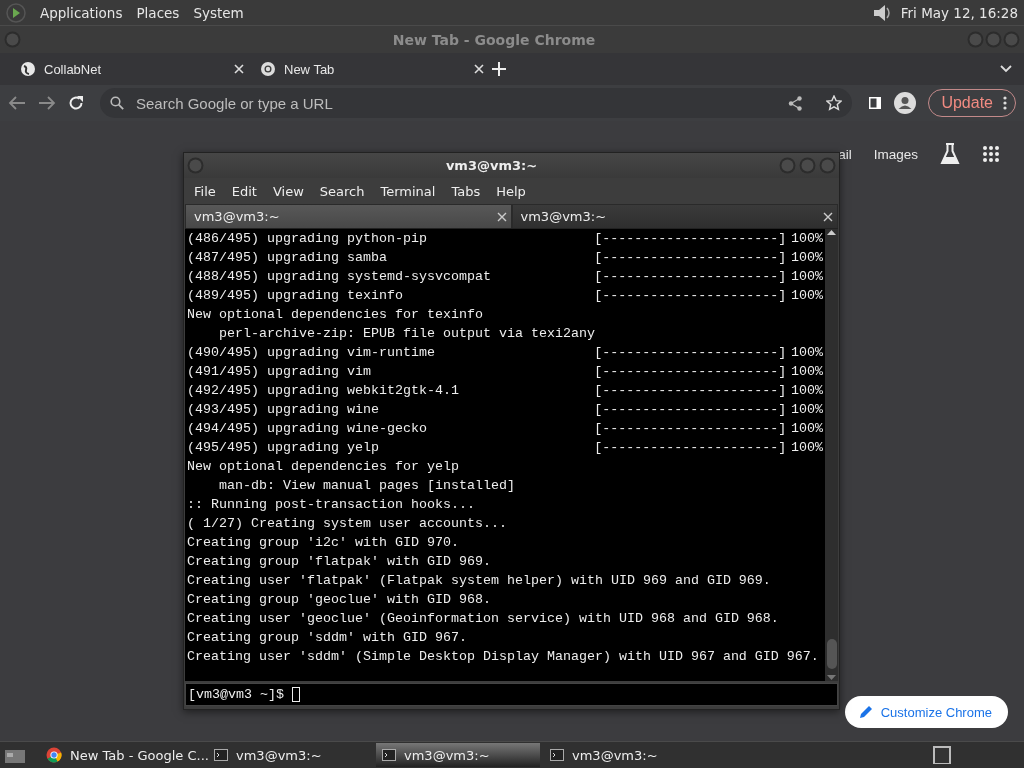 The width and height of the screenshot is (1024, 768). What do you see at coordinates (905, 103) in the screenshot?
I see `avatar-icon` at bounding box center [905, 103].